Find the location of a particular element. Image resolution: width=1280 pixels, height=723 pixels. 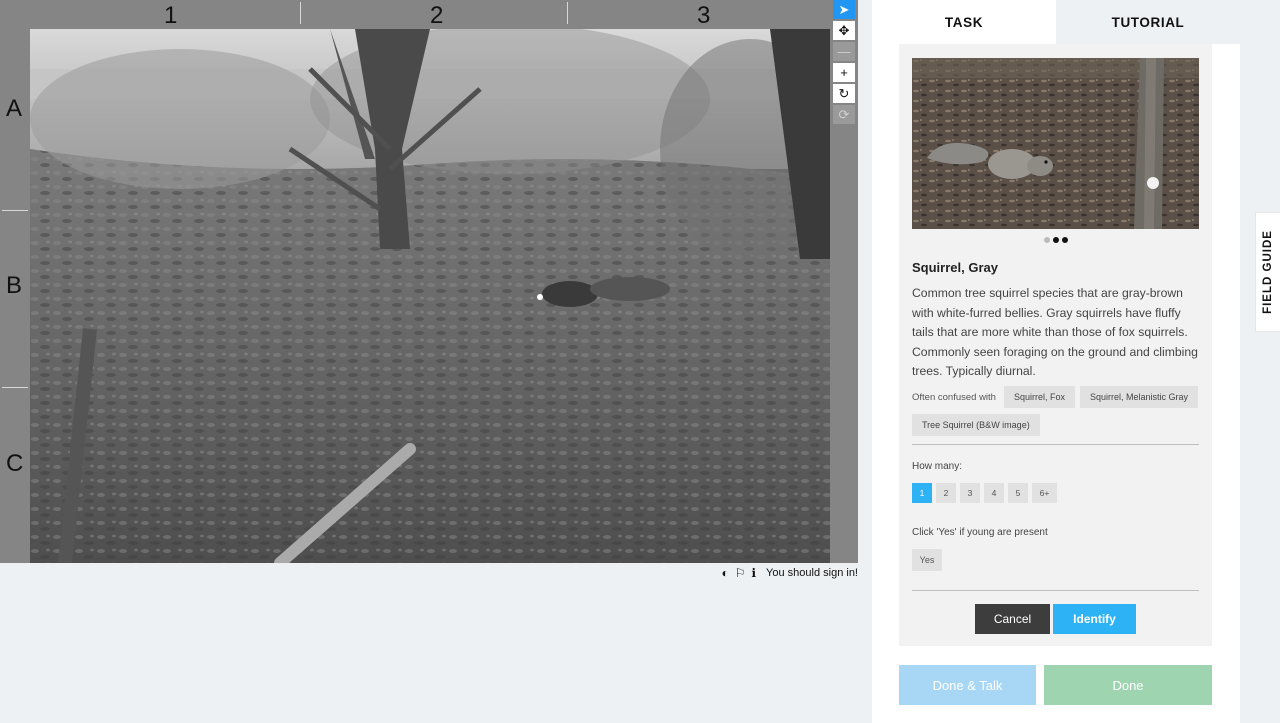

subject-meta-bar: ◐ ⚐ ℹ You should sign in! is located at coordinates (789, 573).